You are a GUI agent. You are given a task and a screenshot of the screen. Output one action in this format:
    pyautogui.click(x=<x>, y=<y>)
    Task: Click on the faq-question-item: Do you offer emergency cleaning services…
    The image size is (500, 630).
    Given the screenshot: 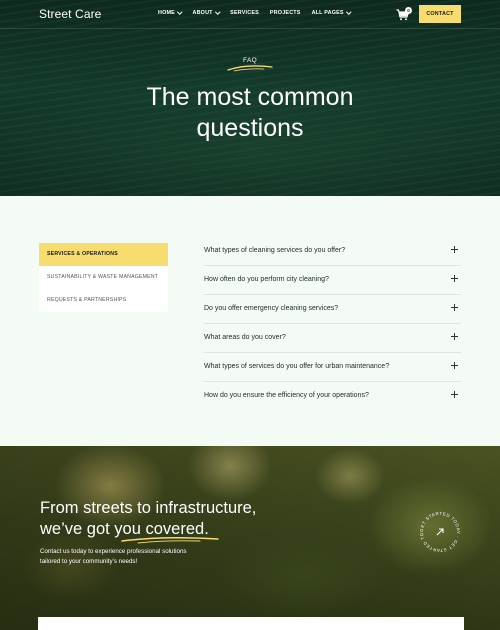 What is the action you would take?
    pyautogui.click(x=332, y=309)
    